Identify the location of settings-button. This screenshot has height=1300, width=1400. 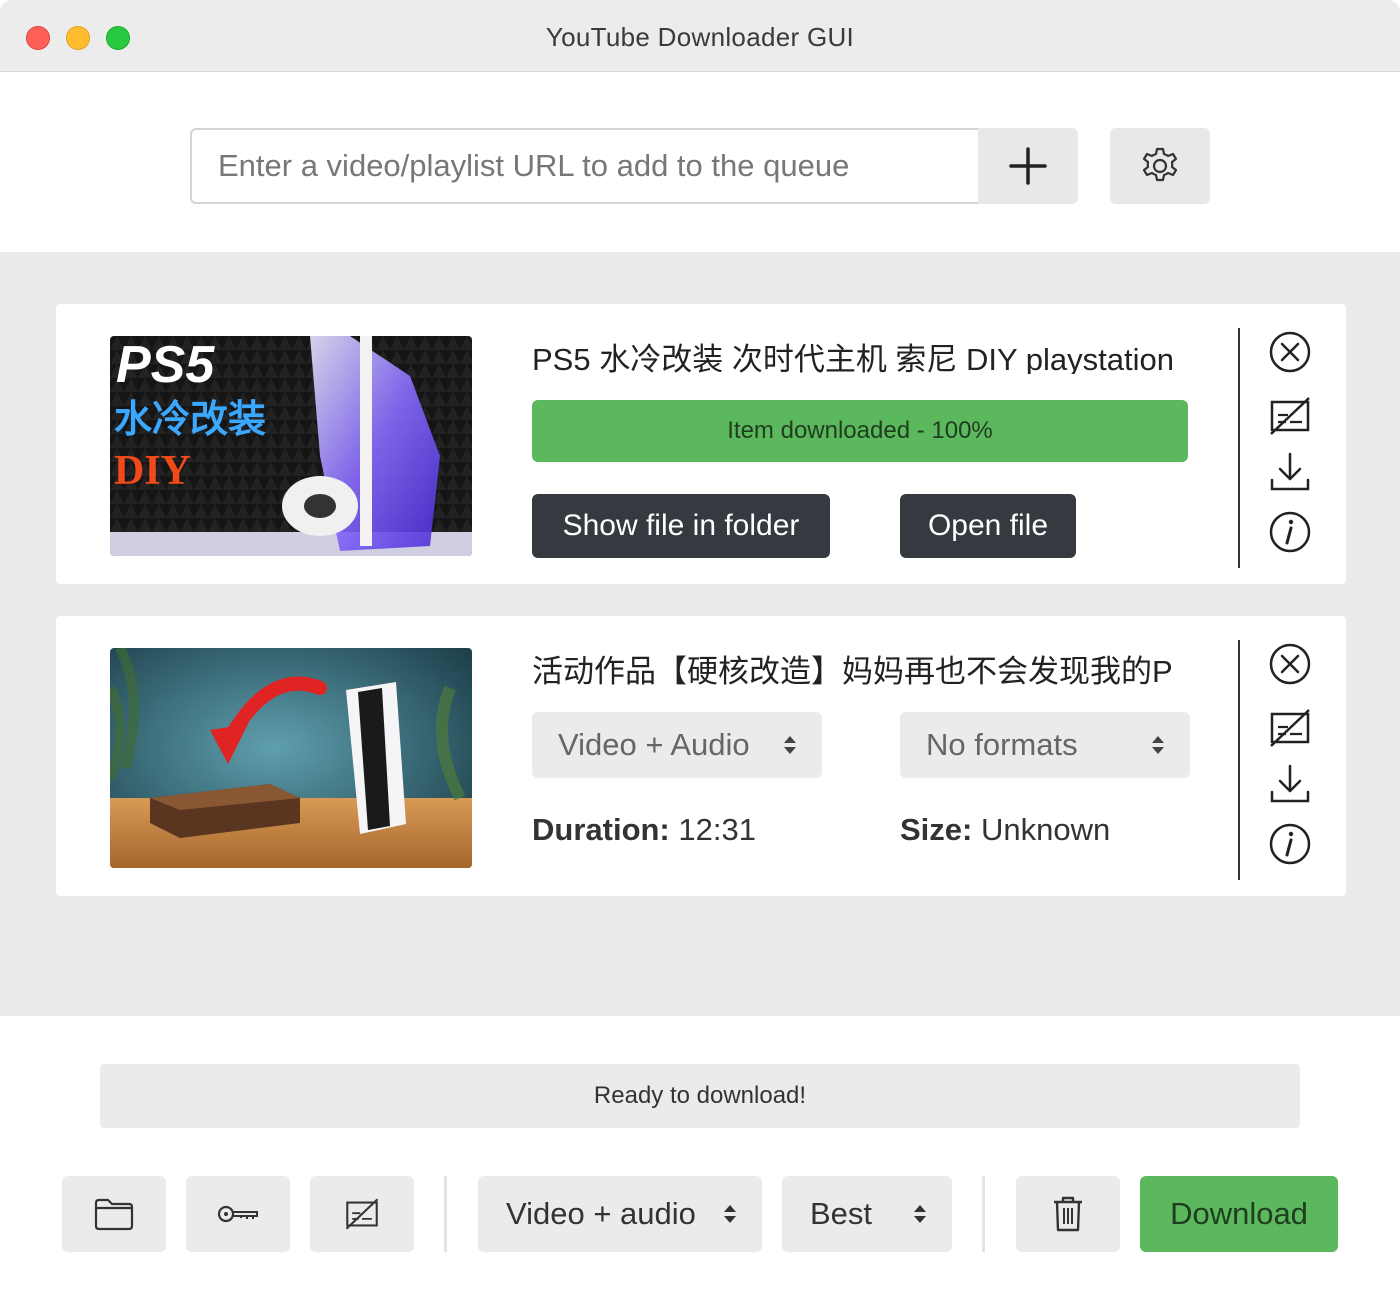
(1160, 166).